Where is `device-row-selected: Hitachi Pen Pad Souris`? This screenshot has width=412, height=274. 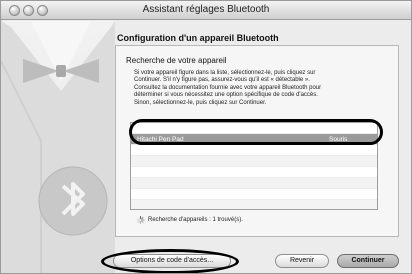 device-row-selected: Hitachi Pen Pad Souris is located at coordinates (254, 139).